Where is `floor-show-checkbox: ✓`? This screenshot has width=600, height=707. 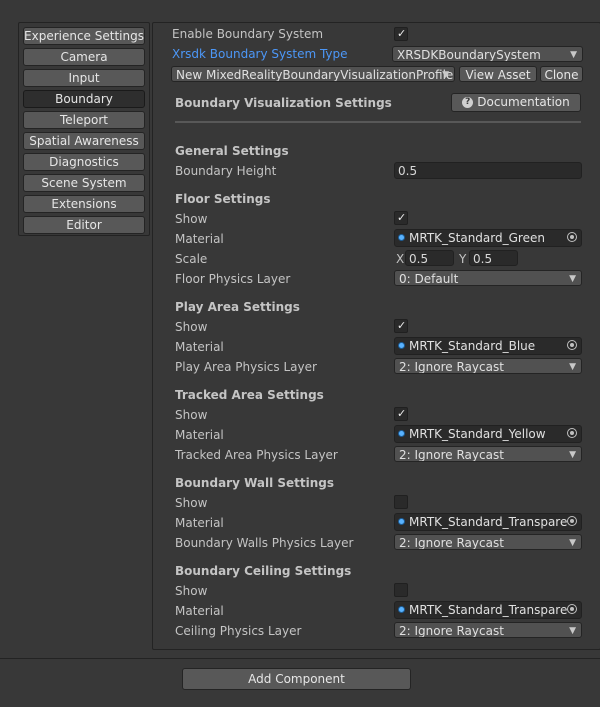
floor-show-checkbox: ✓ is located at coordinates (401, 218).